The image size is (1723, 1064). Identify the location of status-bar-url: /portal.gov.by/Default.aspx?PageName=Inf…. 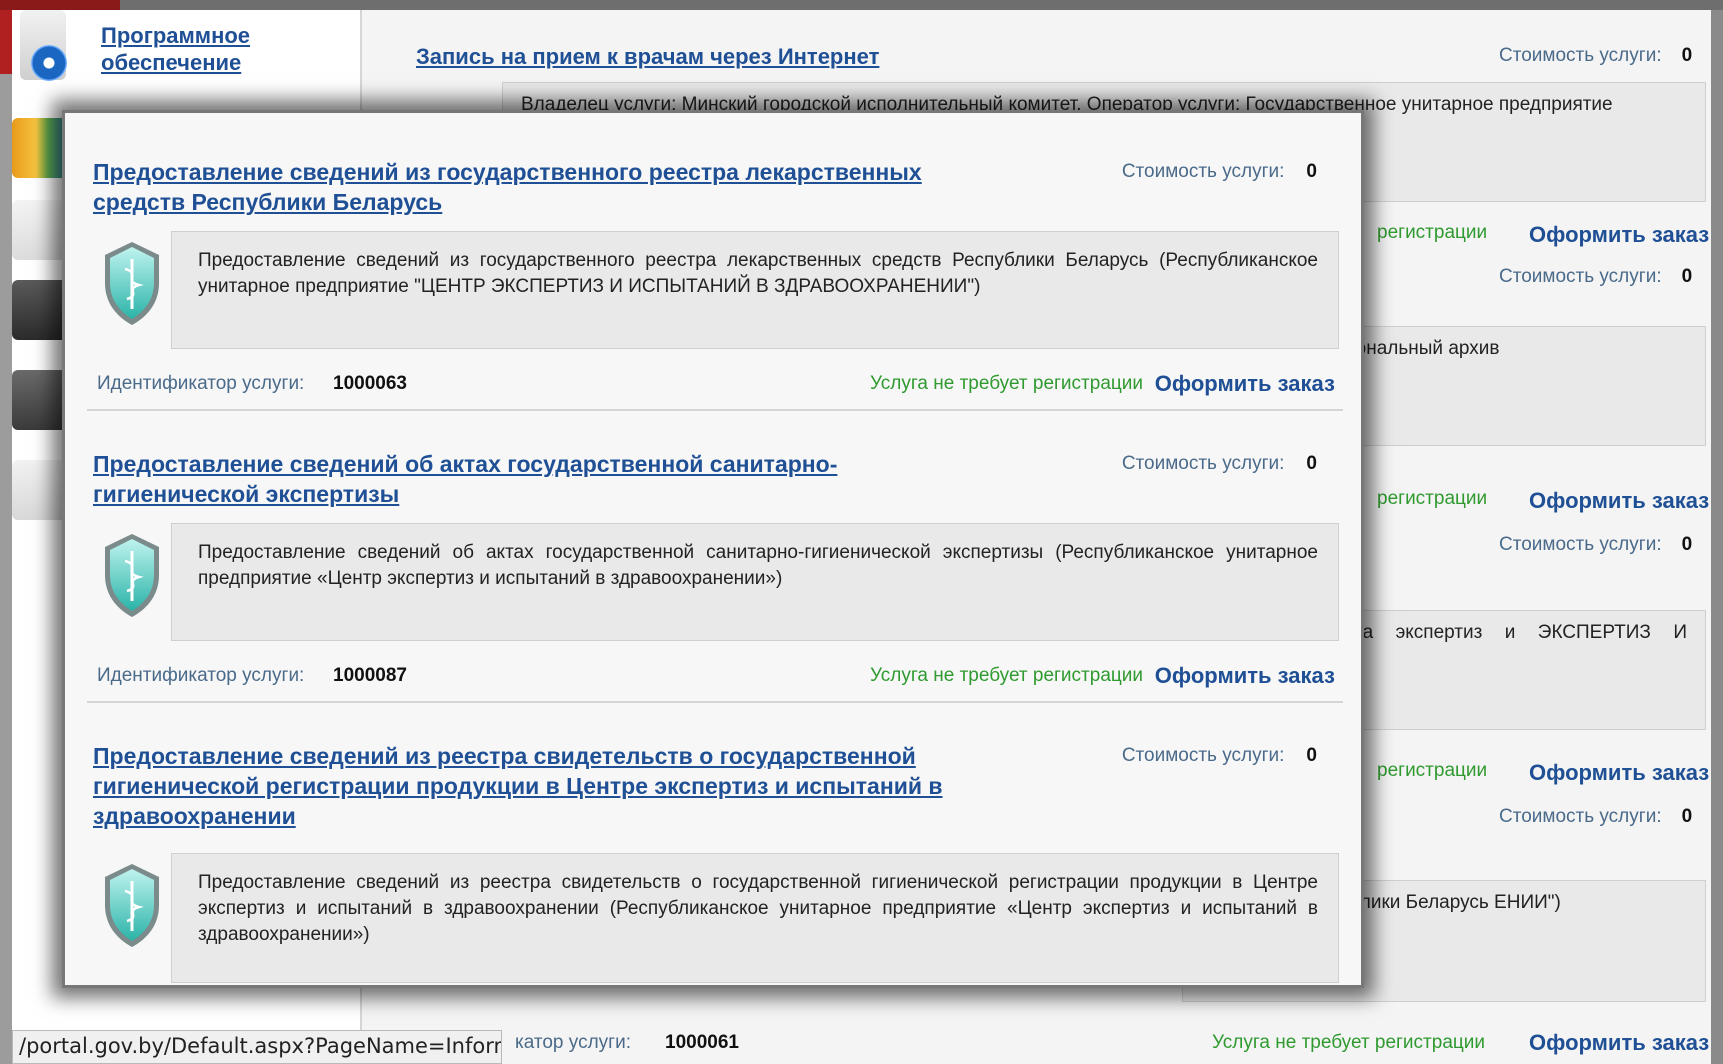
(257, 1047).